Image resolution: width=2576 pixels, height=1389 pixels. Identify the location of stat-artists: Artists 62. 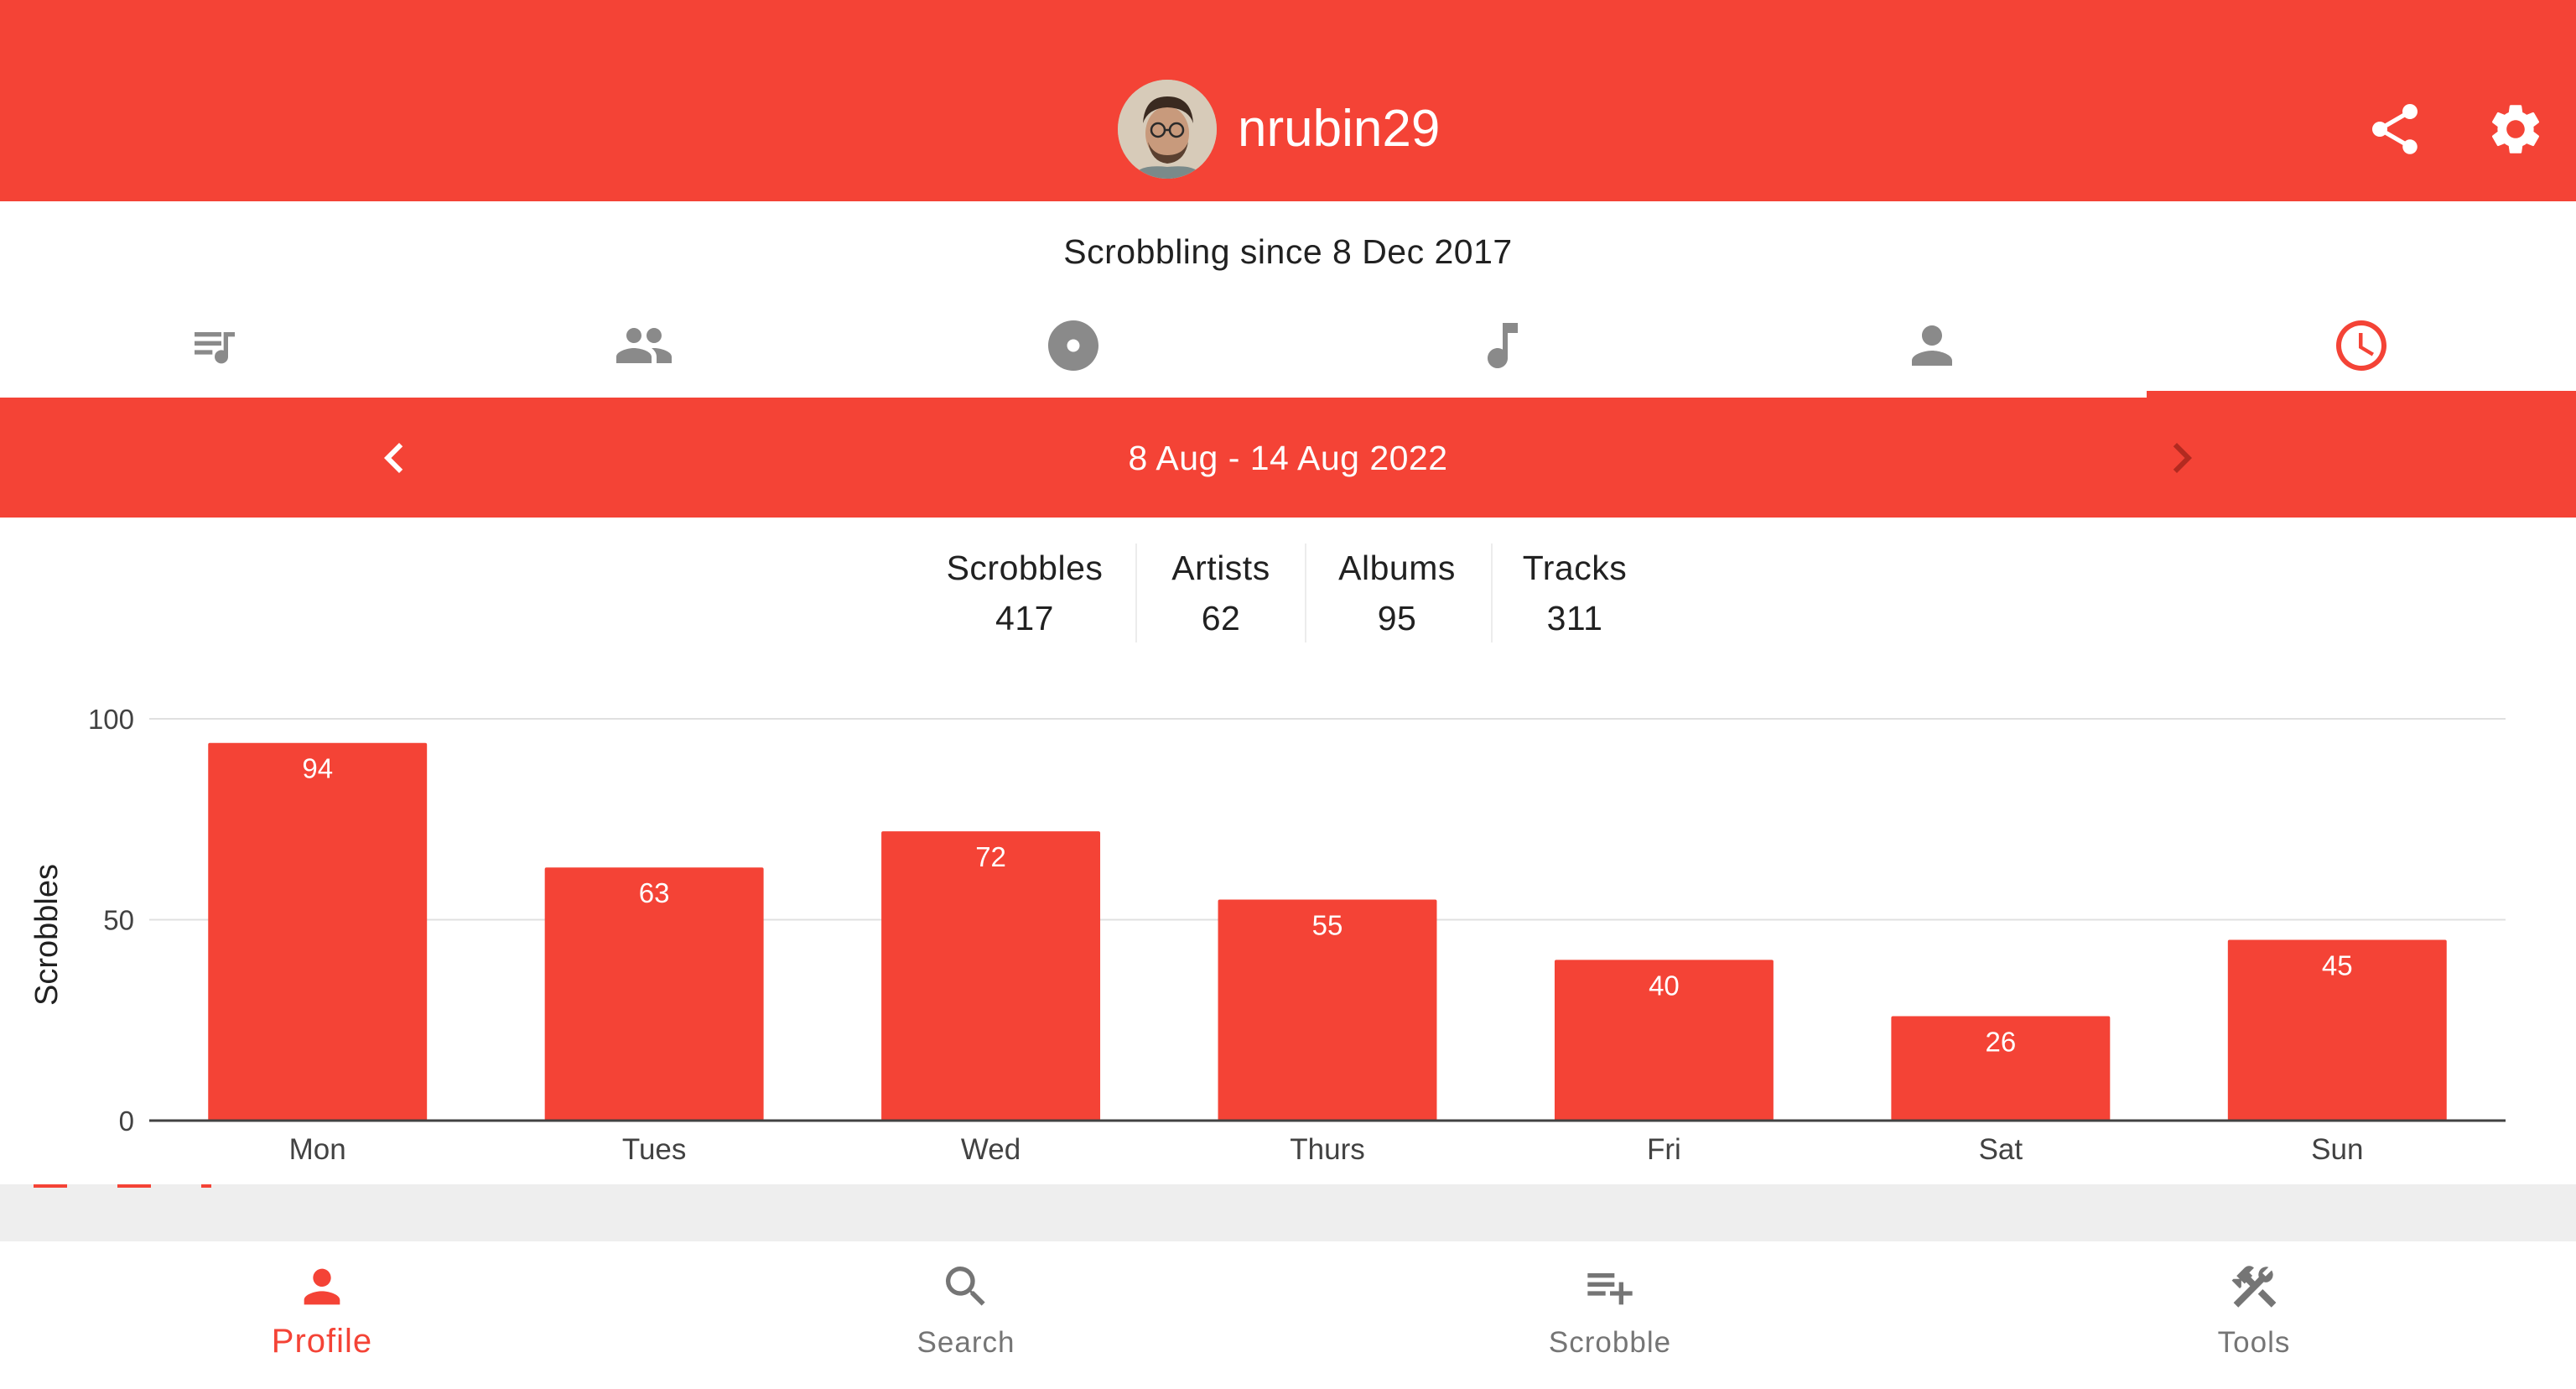
(1221, 593).